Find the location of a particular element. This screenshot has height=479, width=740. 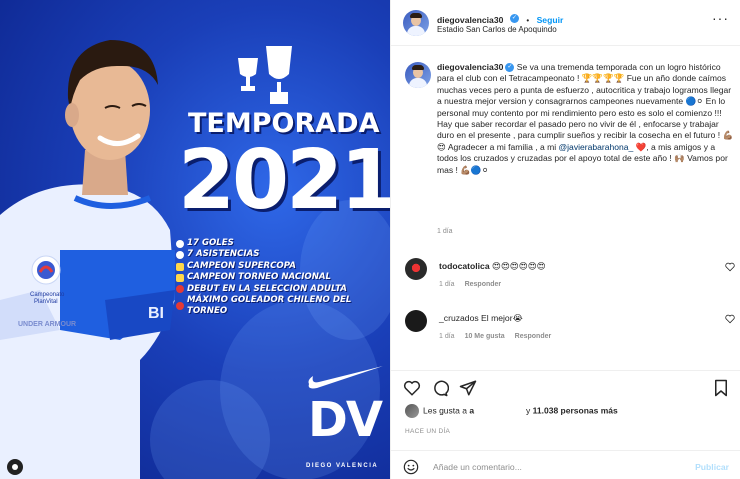

user-icon is located at coordinates (15, 467).